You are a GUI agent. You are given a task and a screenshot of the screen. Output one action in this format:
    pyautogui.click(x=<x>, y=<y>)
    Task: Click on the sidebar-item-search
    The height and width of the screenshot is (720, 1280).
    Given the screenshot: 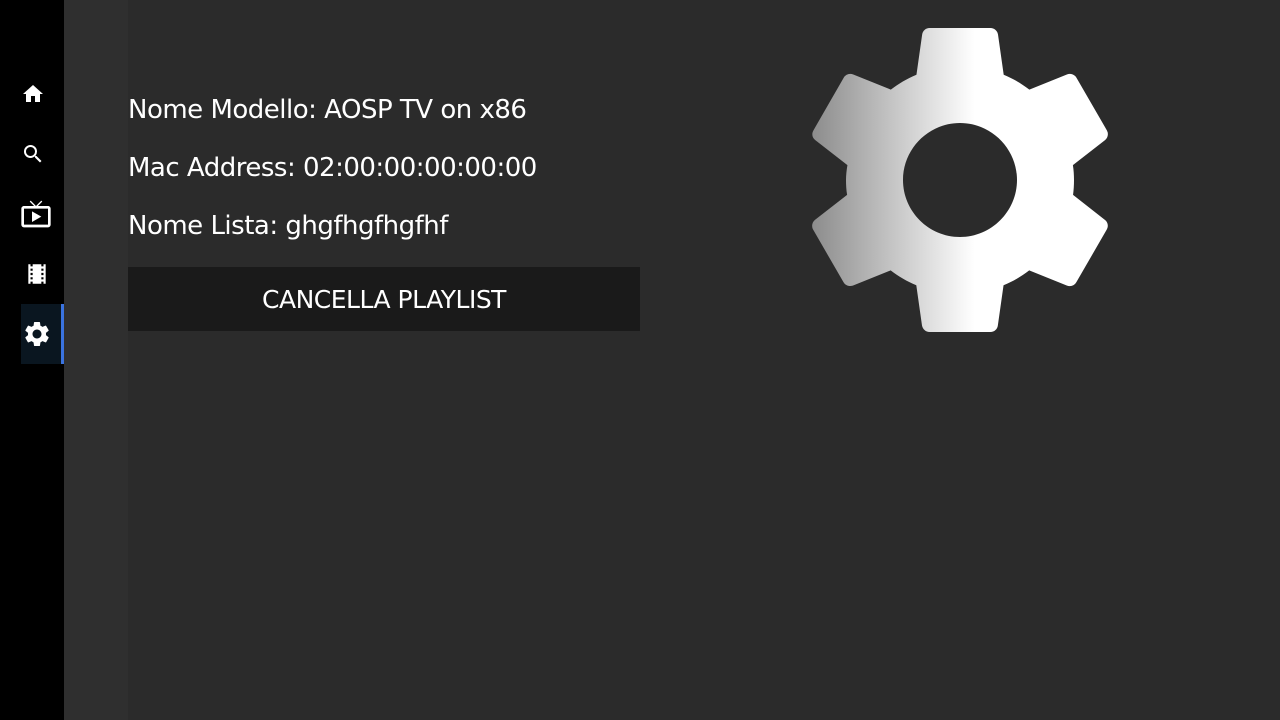 What is the action you would take?
    pyautogui.click(x=32, y=154)
    